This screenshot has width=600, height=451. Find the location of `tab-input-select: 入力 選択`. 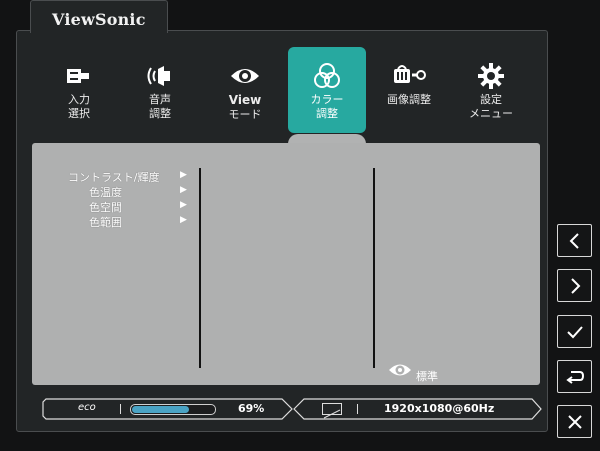

tab-input-select: 入力 選択 is located at coordinates (79, 90).